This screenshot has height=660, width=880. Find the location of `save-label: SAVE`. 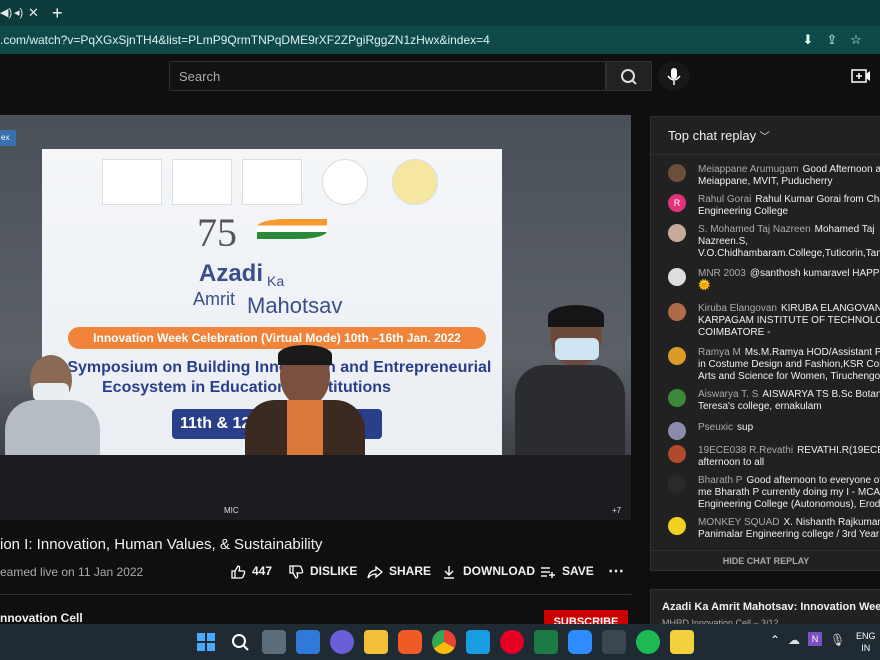

save-label: SAVE is located at coordinates (578, 571).